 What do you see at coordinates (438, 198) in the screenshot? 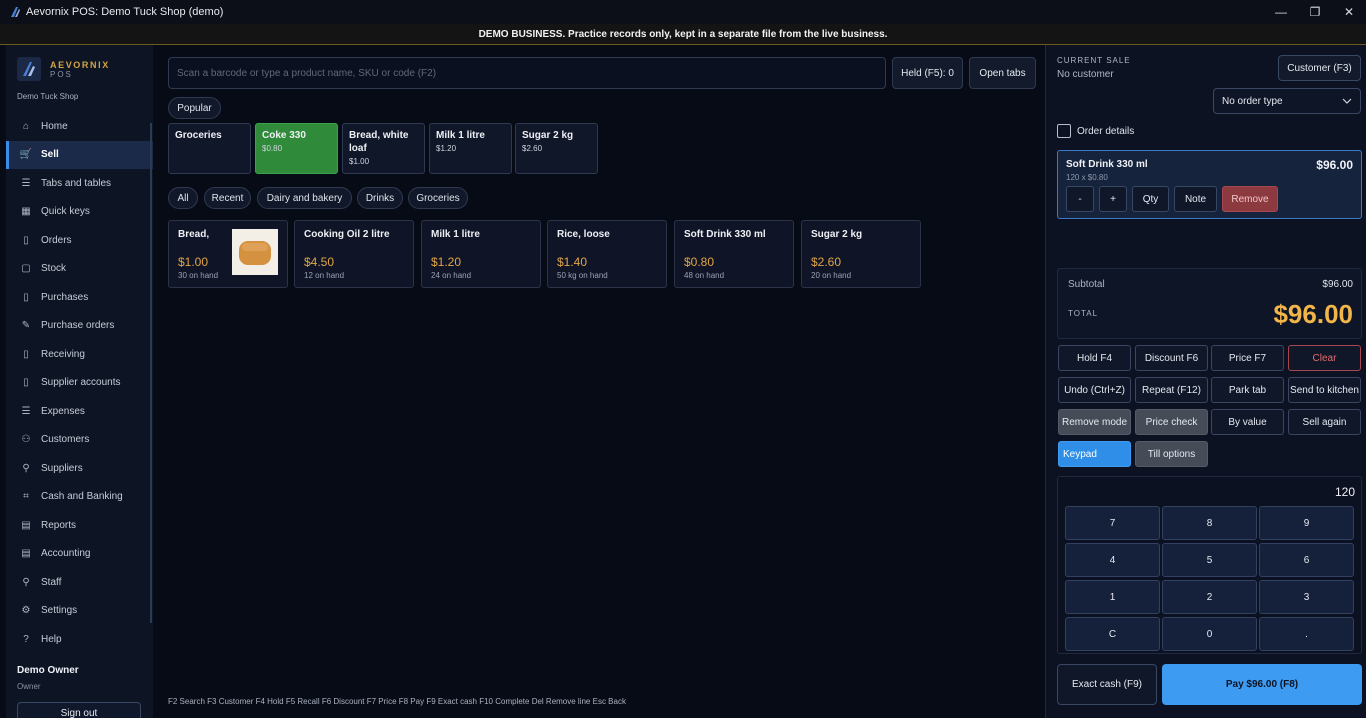
I see `filter-chip-groceries: Groceries` at bounding box center [438, 198].